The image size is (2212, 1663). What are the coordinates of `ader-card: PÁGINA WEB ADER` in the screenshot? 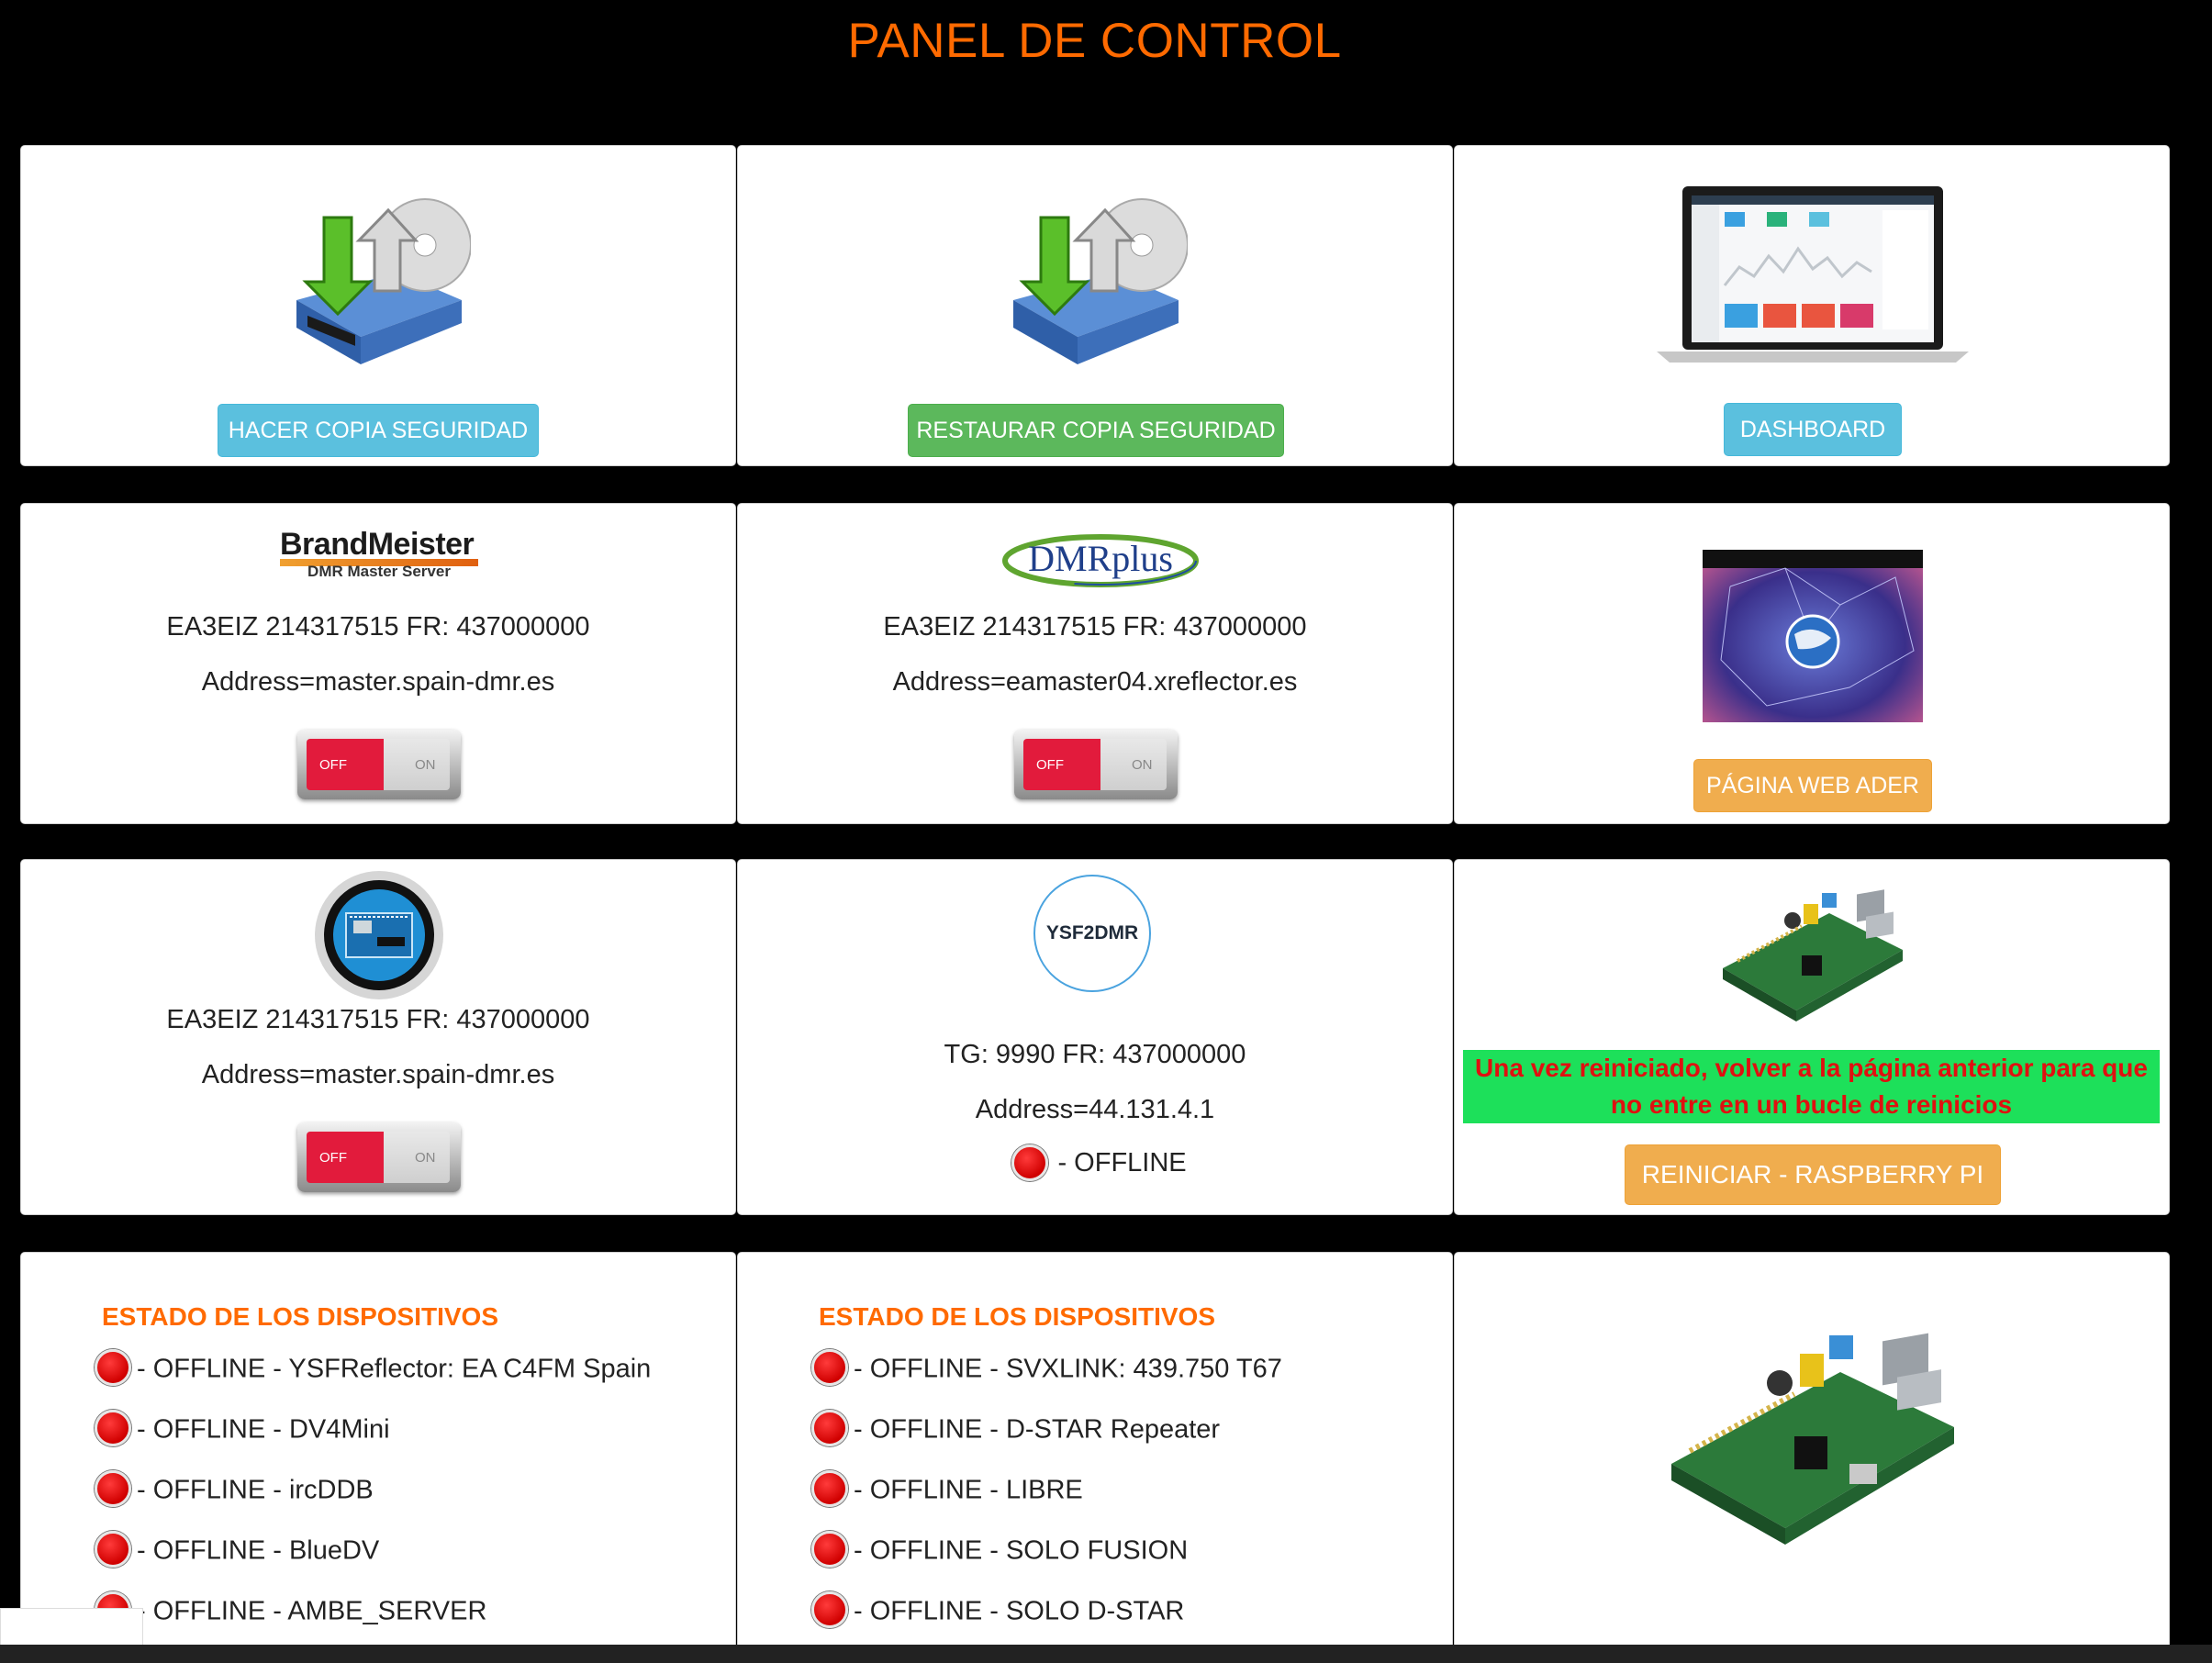 It's located at (1812, 663).